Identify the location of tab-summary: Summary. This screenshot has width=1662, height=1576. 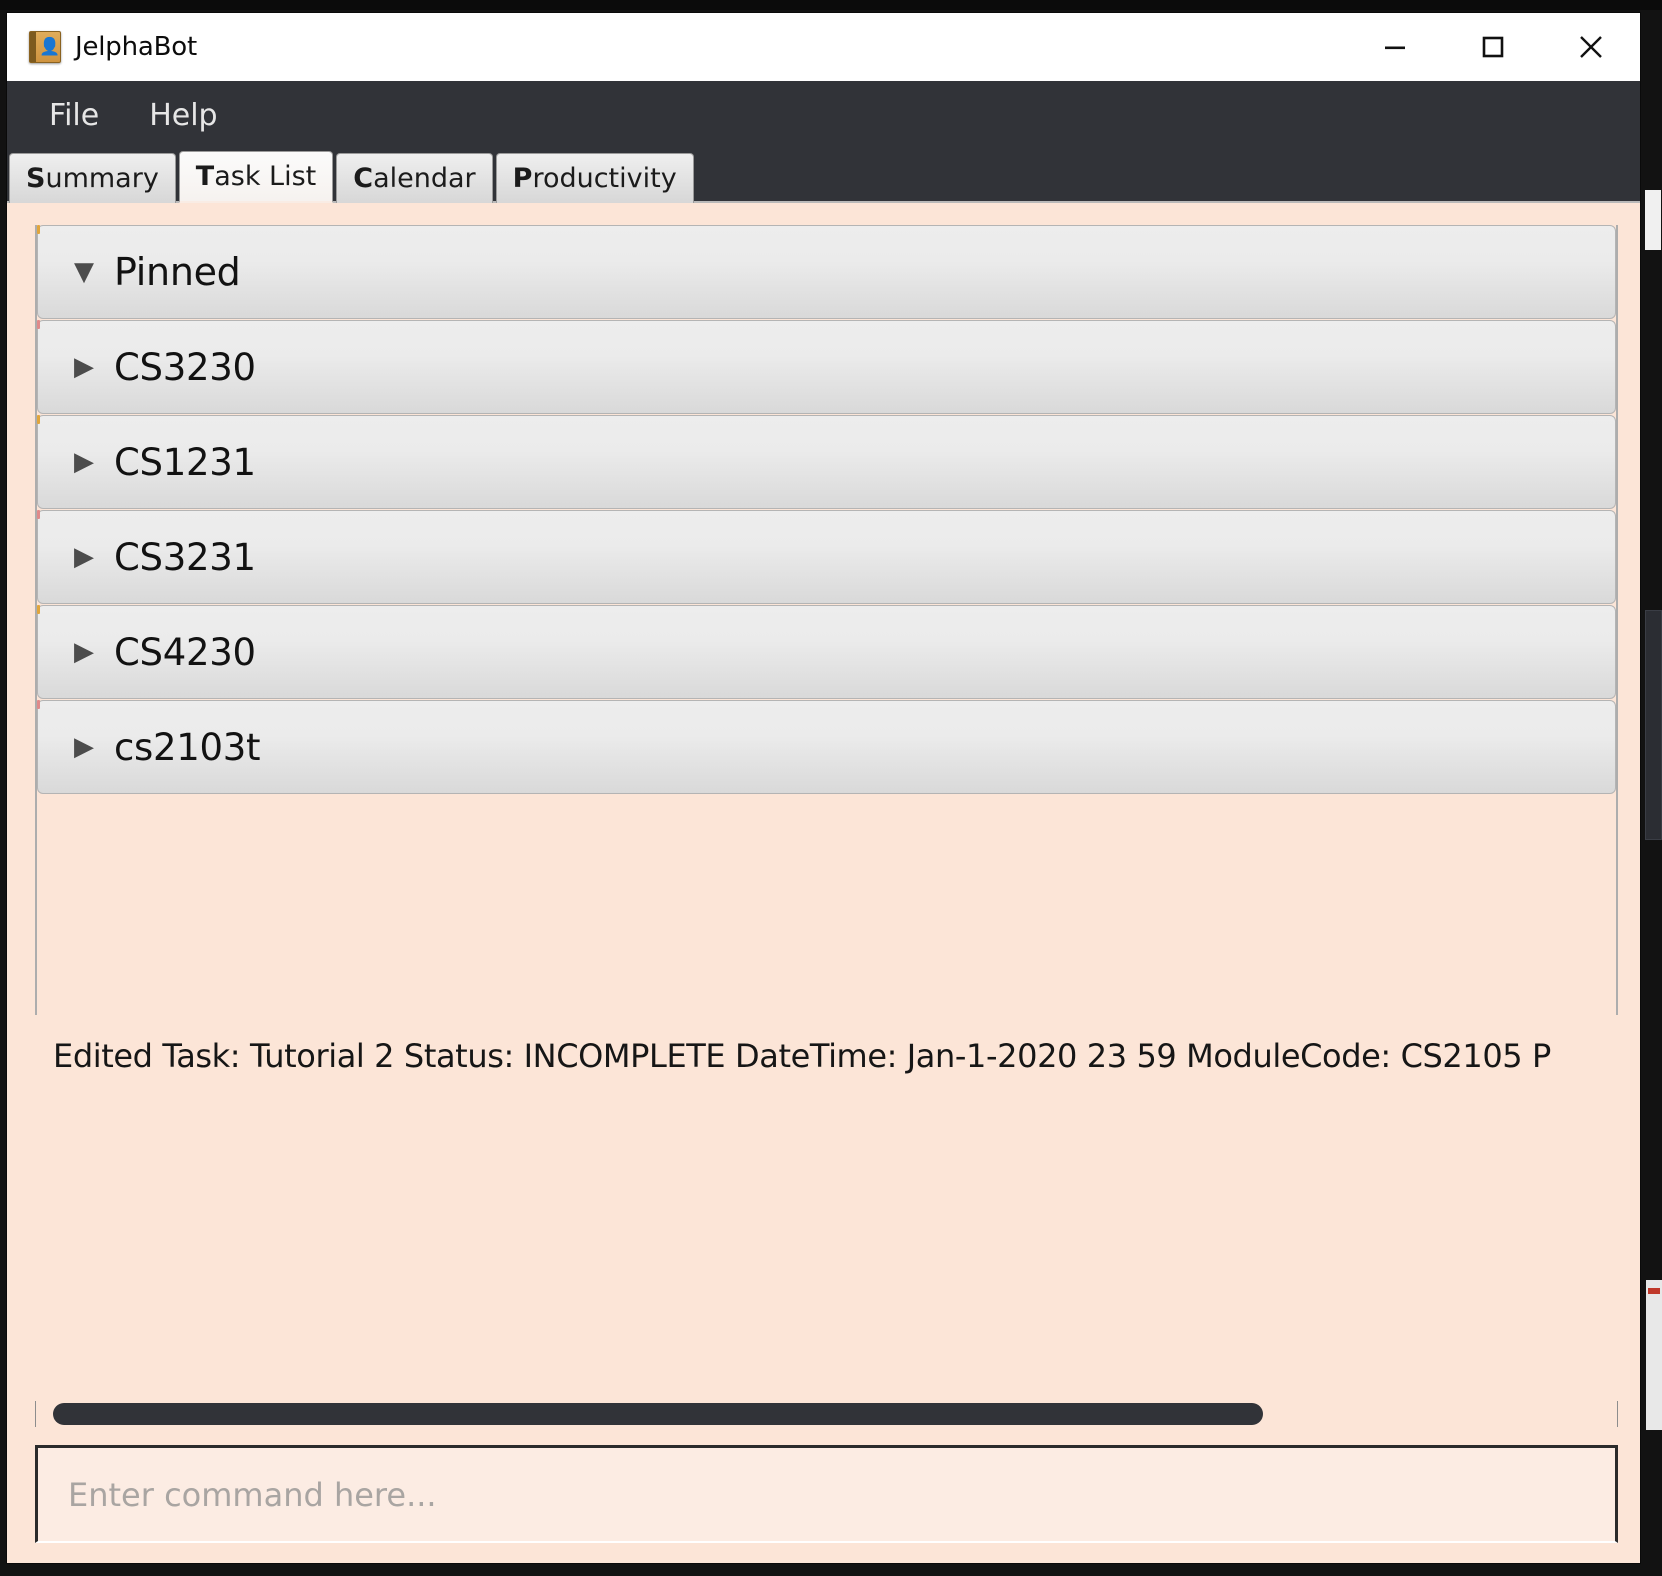
(92, 178).